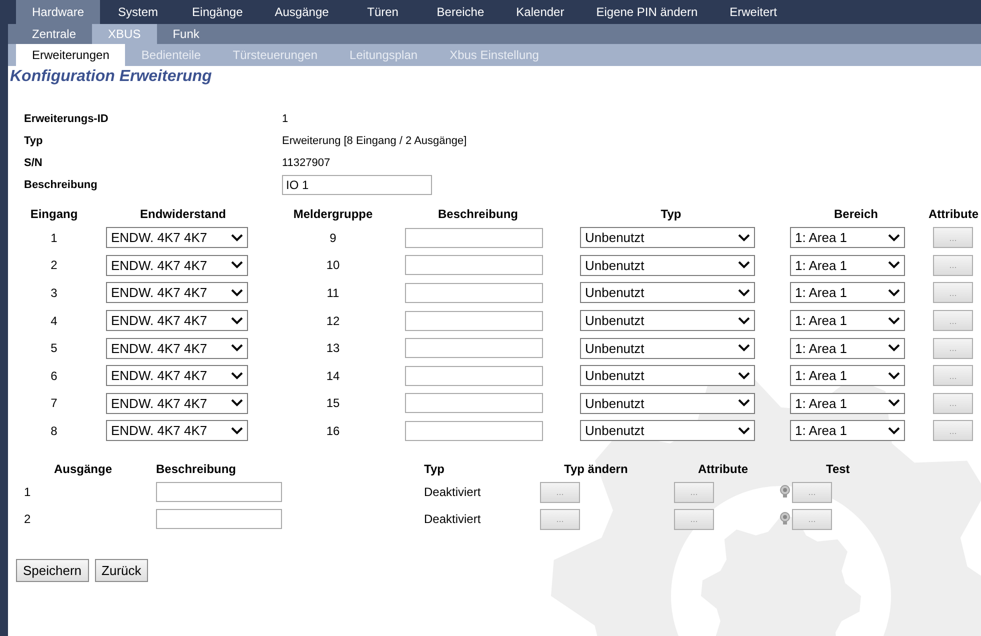 The height and width of the screenshot is (636, 981). Describe the element at coordinates (83, 469) in the screenshot. I see `column-header: Ausgänge` at that location.